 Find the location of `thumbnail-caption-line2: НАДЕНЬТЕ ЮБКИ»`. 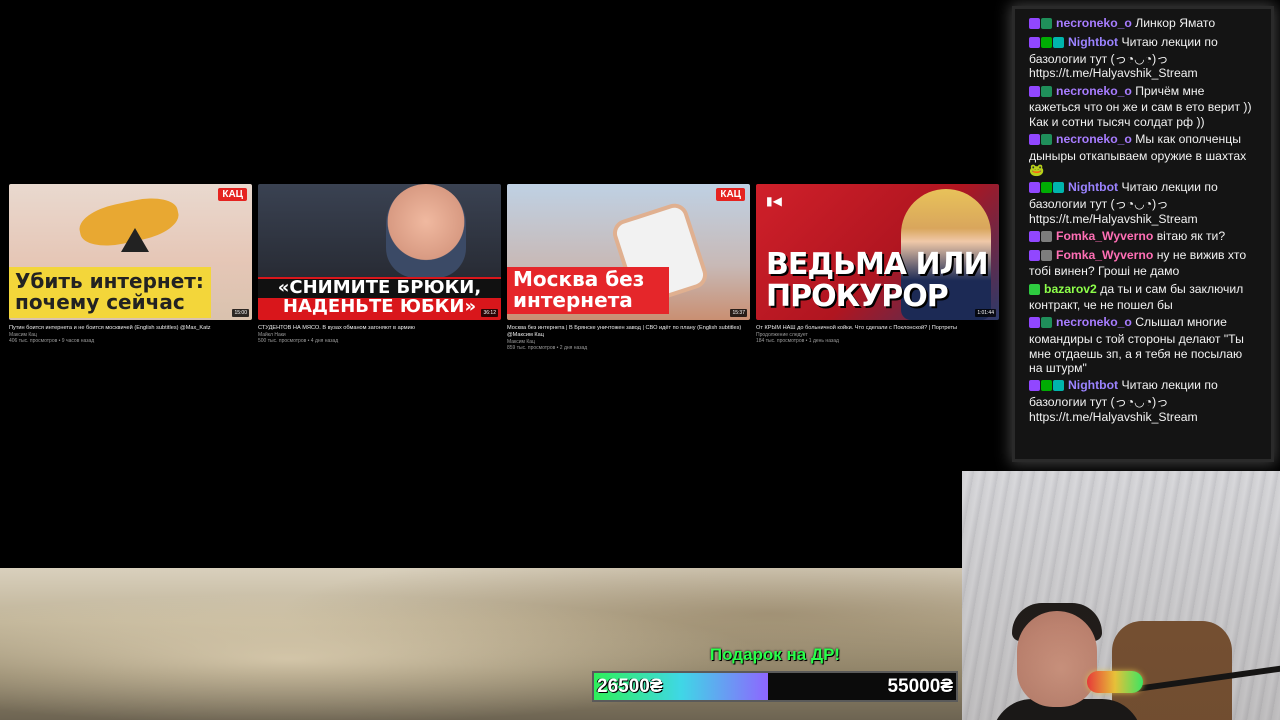

thumbnail-caption-line2: НАДЕНЬТЕ ЮБКИ» is located at coordinates (379, 307).